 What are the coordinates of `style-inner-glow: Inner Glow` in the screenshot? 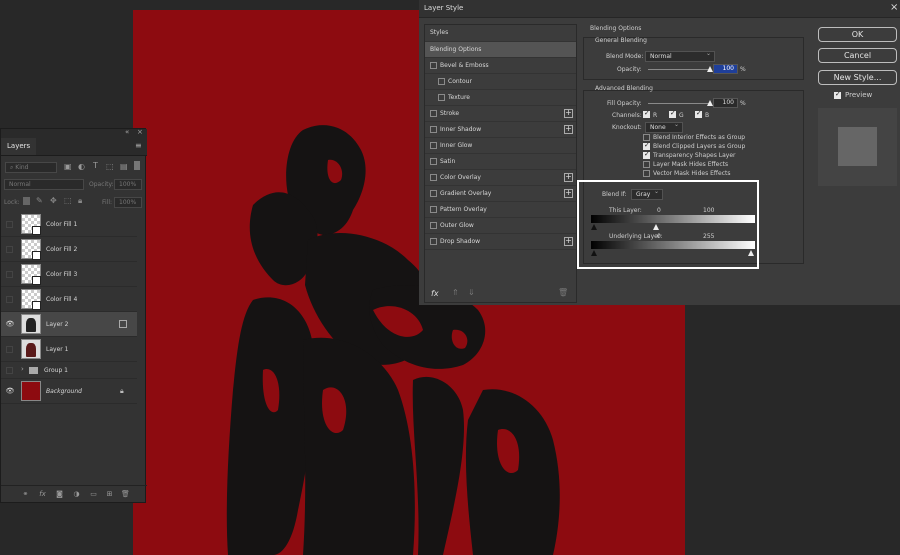 It's located at (500, 146).